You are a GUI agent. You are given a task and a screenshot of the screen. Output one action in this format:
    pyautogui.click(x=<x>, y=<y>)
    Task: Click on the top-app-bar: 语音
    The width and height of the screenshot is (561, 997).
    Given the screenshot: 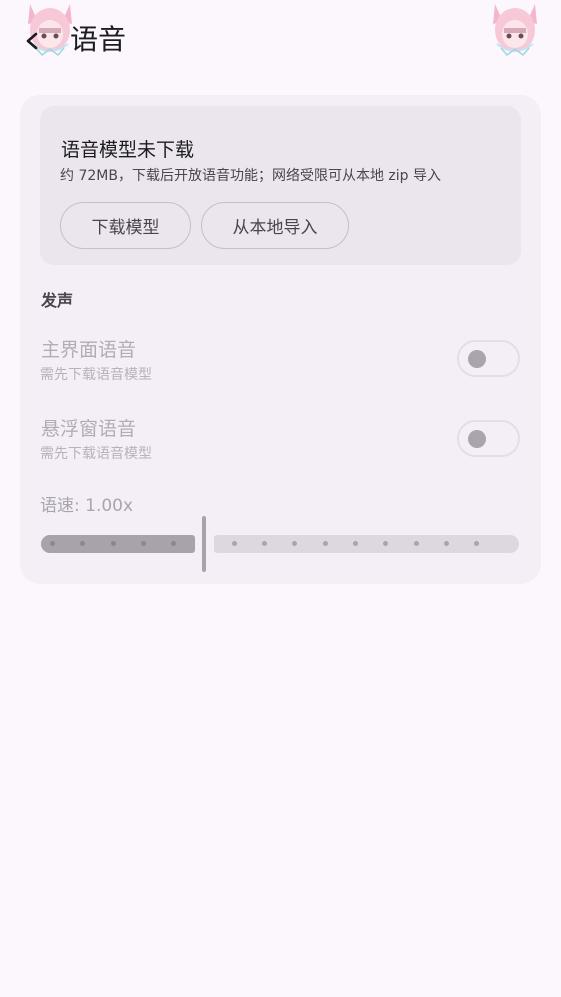 What is the action you would take?
    pyautogui.click(x=280, y=42)
    